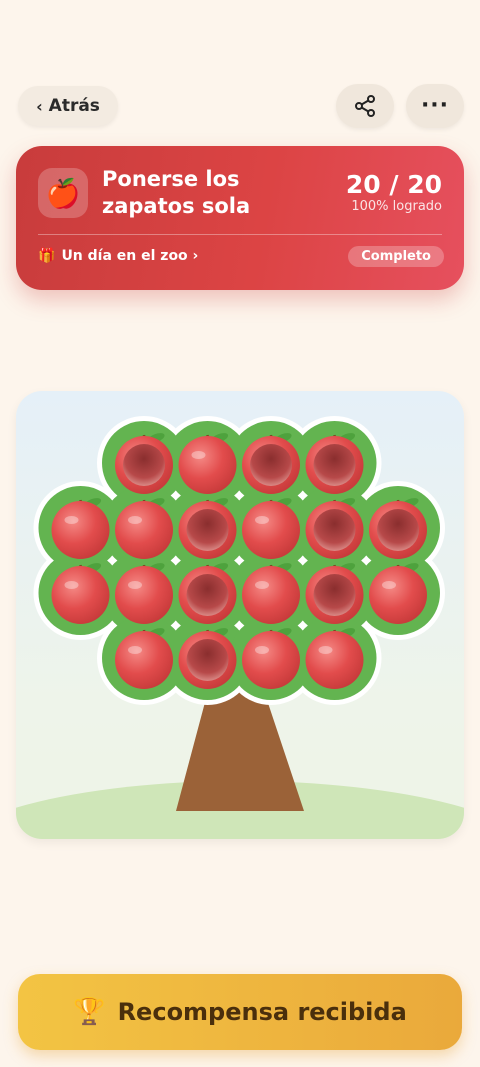  I want to click on goal-count: 20 / 20, so click(393, 184).